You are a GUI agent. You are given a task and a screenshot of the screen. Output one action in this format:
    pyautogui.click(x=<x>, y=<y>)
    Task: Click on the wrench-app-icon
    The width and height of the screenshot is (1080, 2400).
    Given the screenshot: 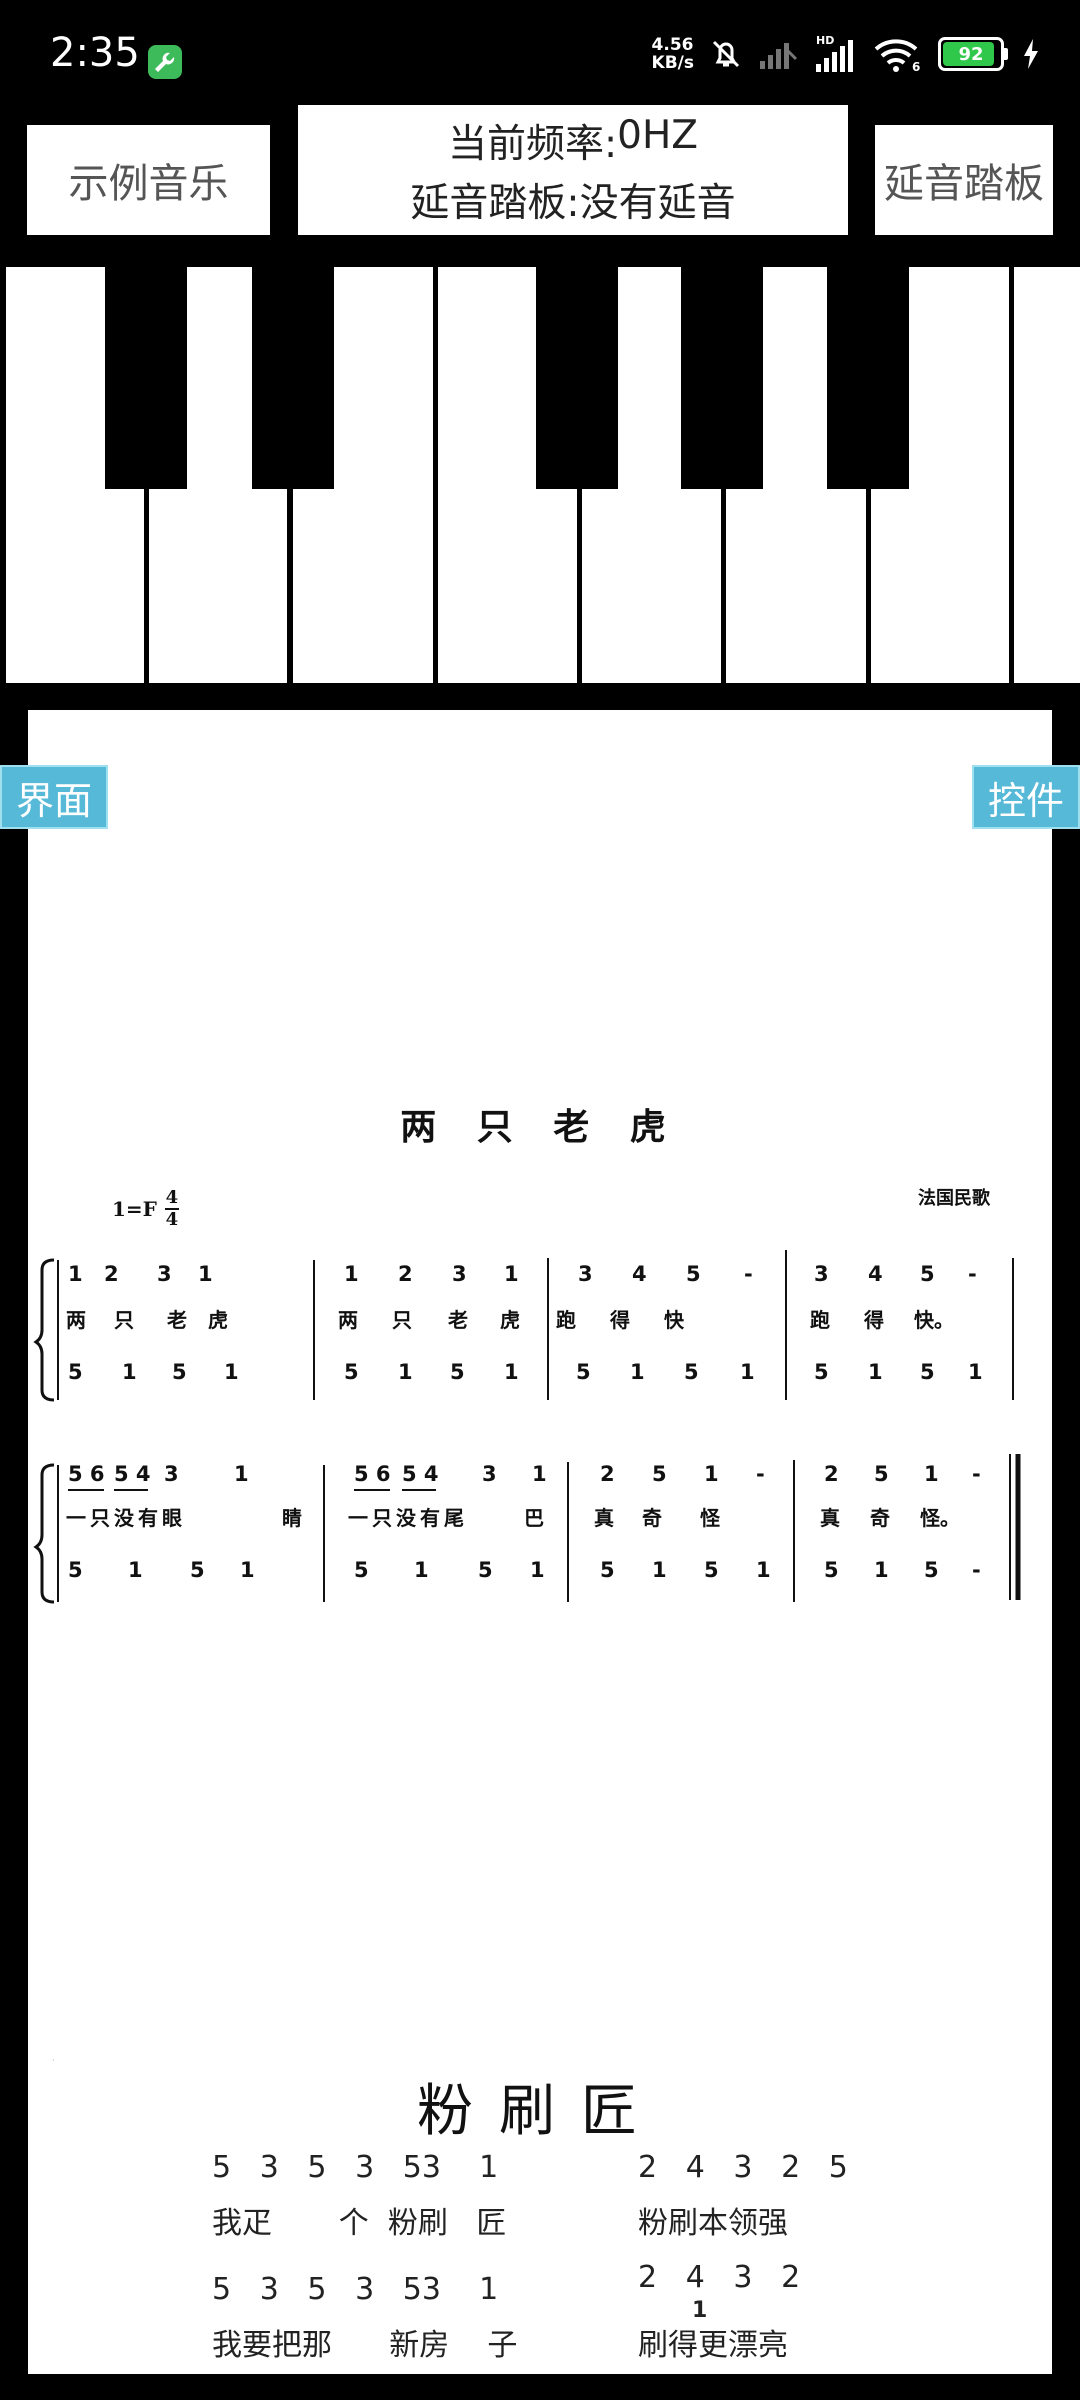 What is the action you would take?
    pyautogui.click(x=165, y=62)
    